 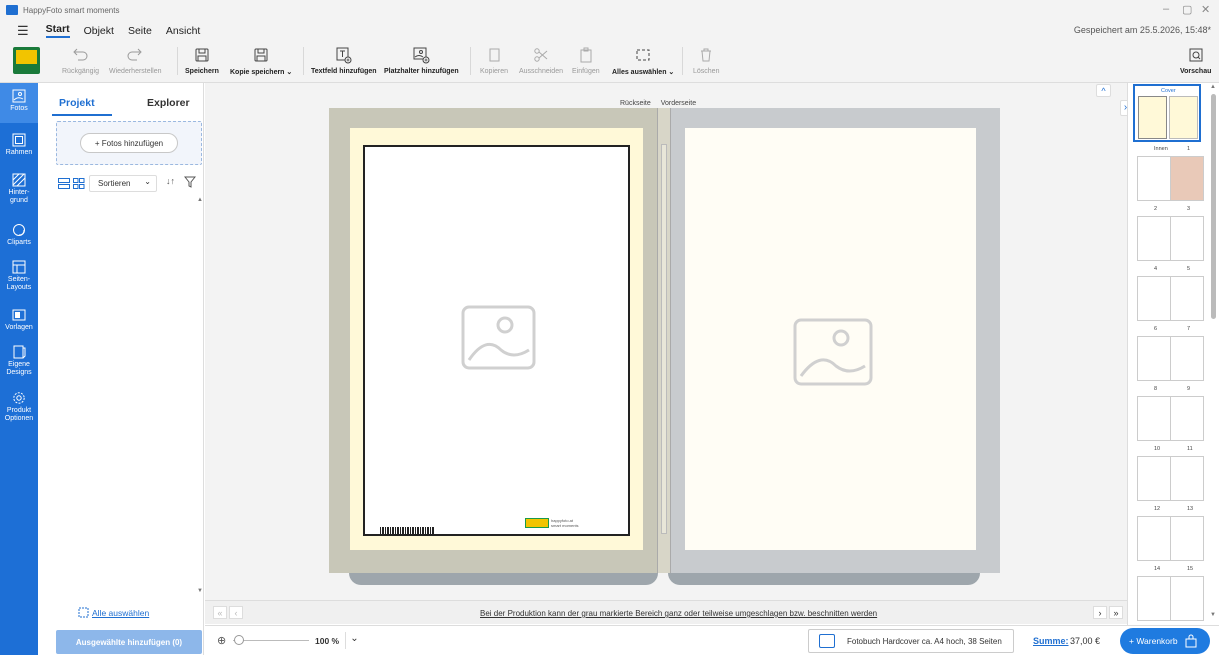 I want to click on side-panel: Projekt Explorer, so click(x=121, y=369).